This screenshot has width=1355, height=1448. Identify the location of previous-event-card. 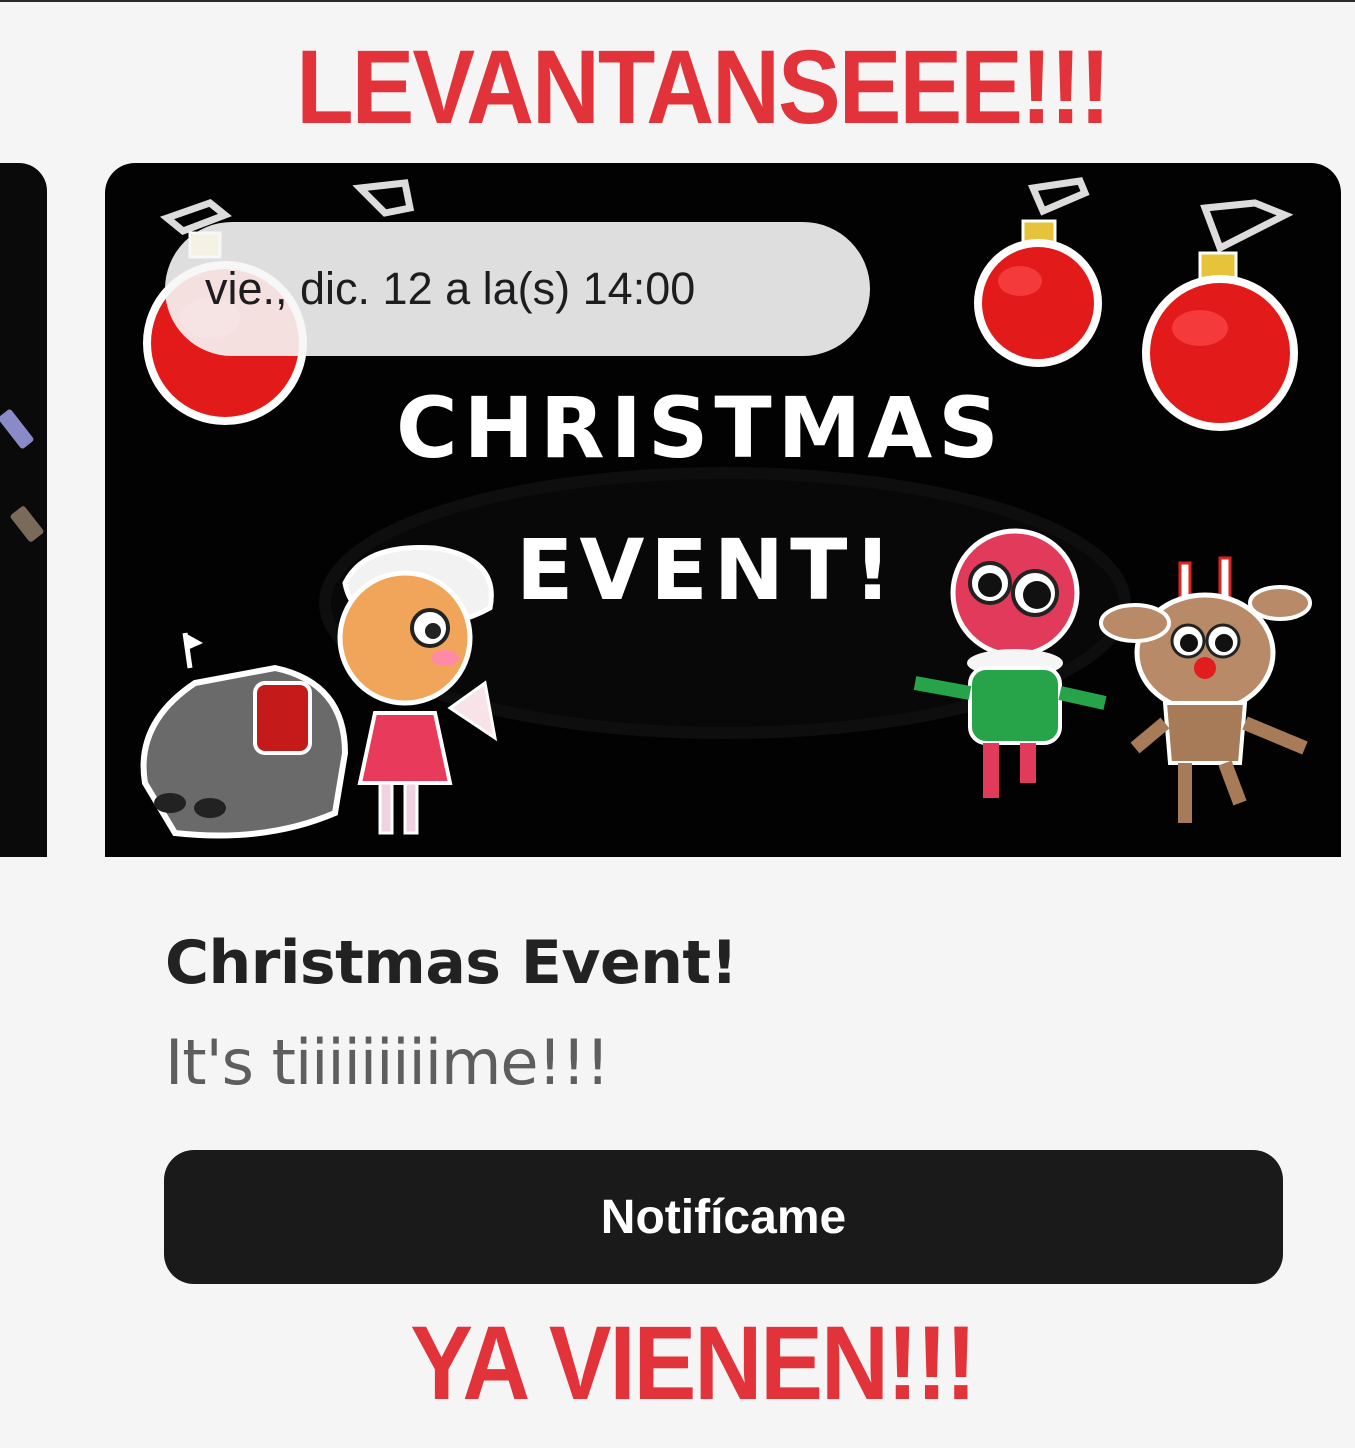
(23, 510).